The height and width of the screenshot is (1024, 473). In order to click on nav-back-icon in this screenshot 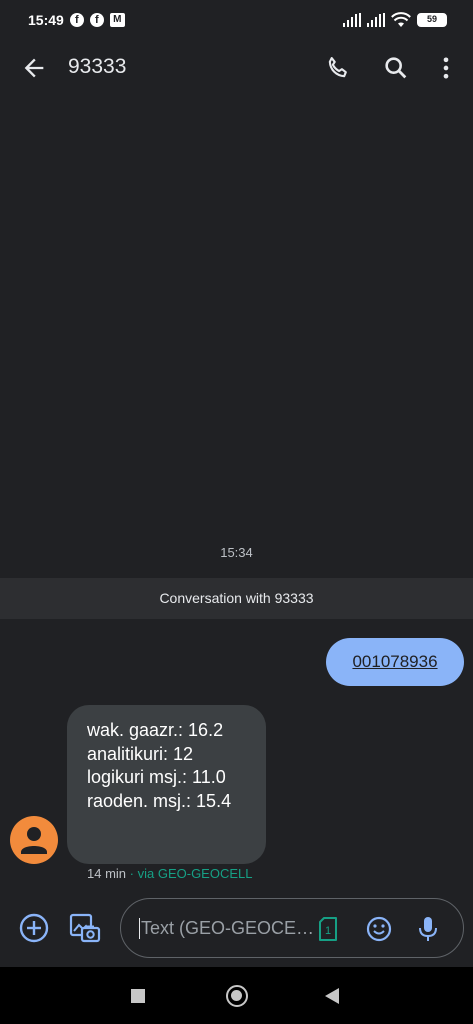, I will do `click(332, 996)`.